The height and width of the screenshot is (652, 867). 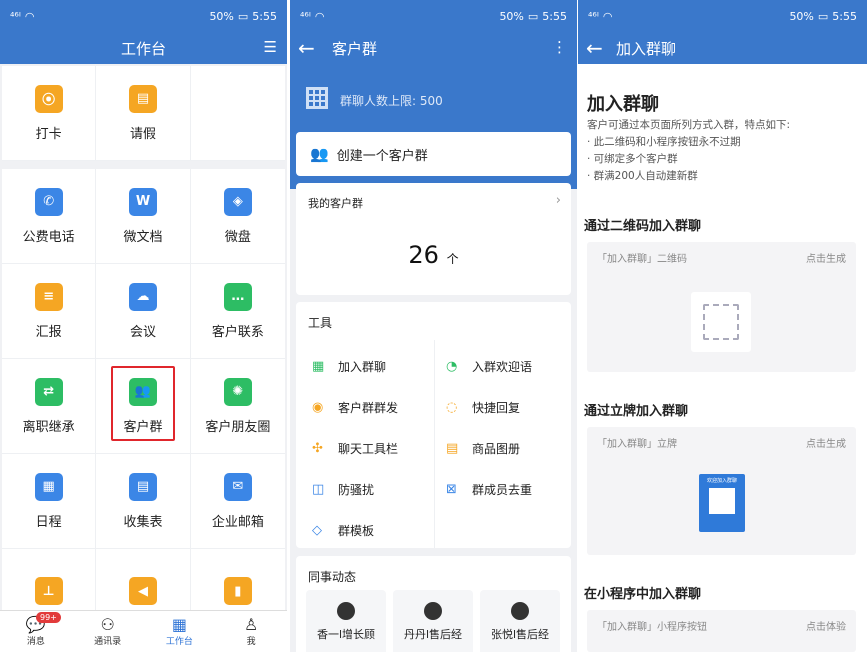 I want to click on heading: 加入群聊, so click(x=623, y=104).